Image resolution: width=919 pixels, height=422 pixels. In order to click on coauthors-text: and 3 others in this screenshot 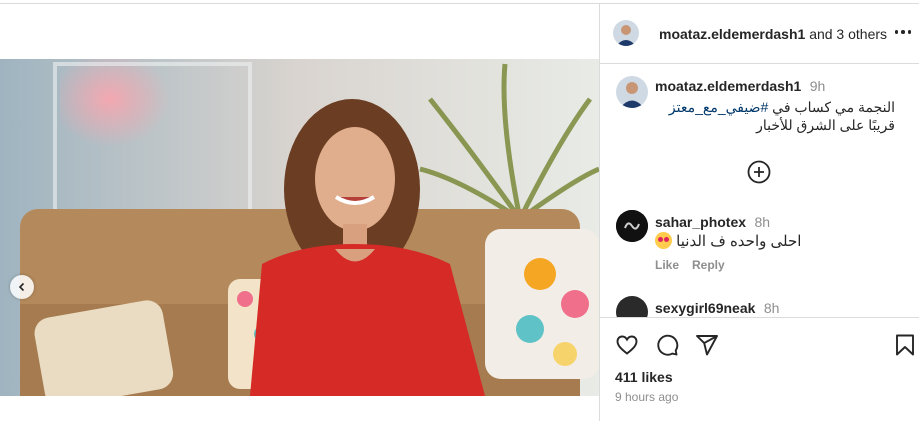, I will do `click(848, 34)`.